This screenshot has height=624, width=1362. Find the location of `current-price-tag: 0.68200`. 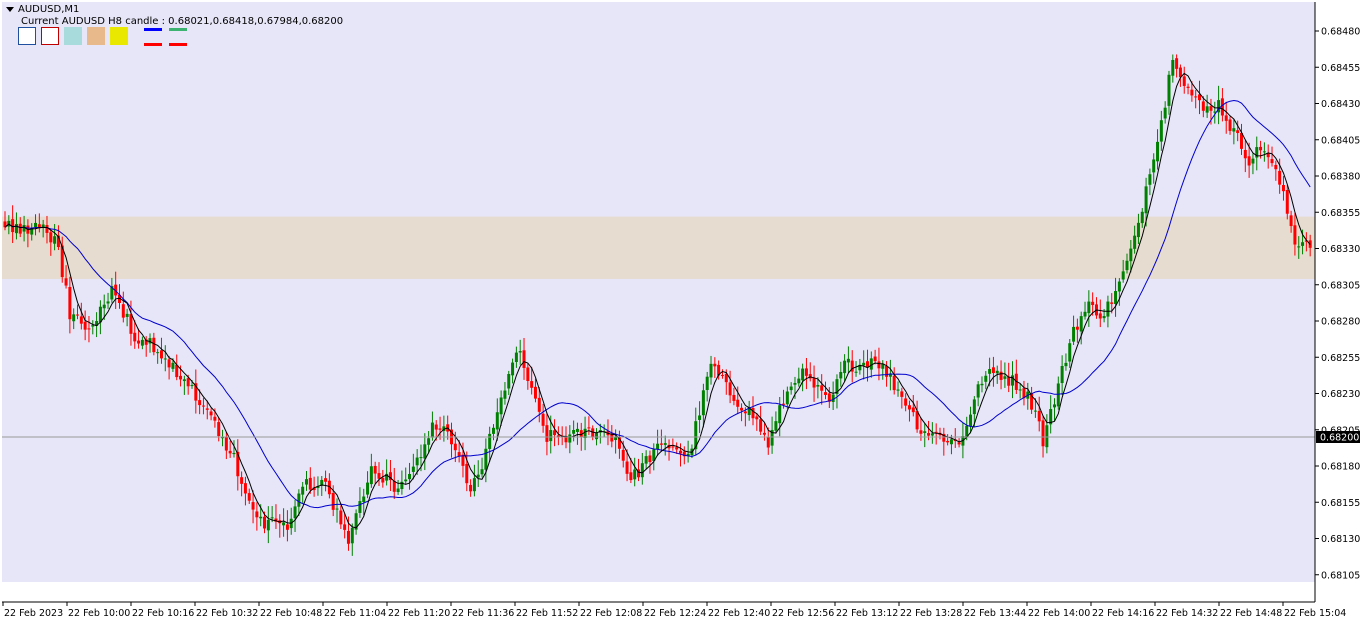

current-price-tag: 0.68200 is located at coordinates (1338, 437).